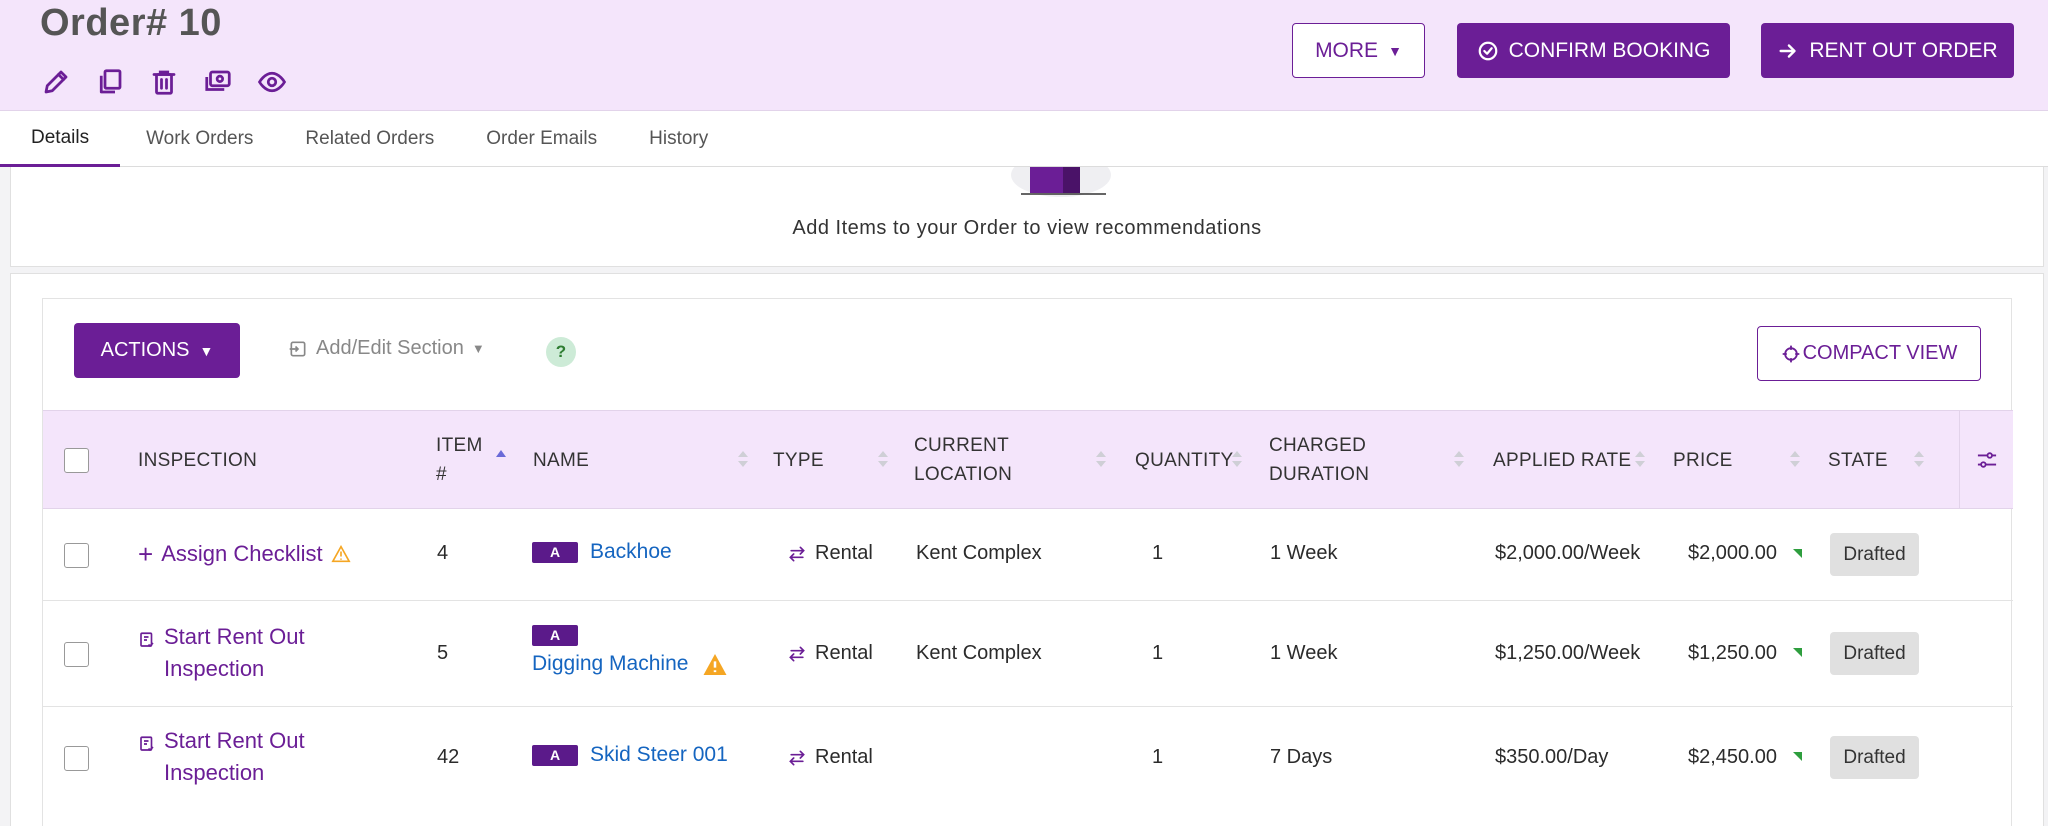 Image resolution: width=2048 pixels, height=826 pixels. What do you see at coordinates (218, 82) in the screenshot?
I see `payment-icon` at bounding box center [218, 82].